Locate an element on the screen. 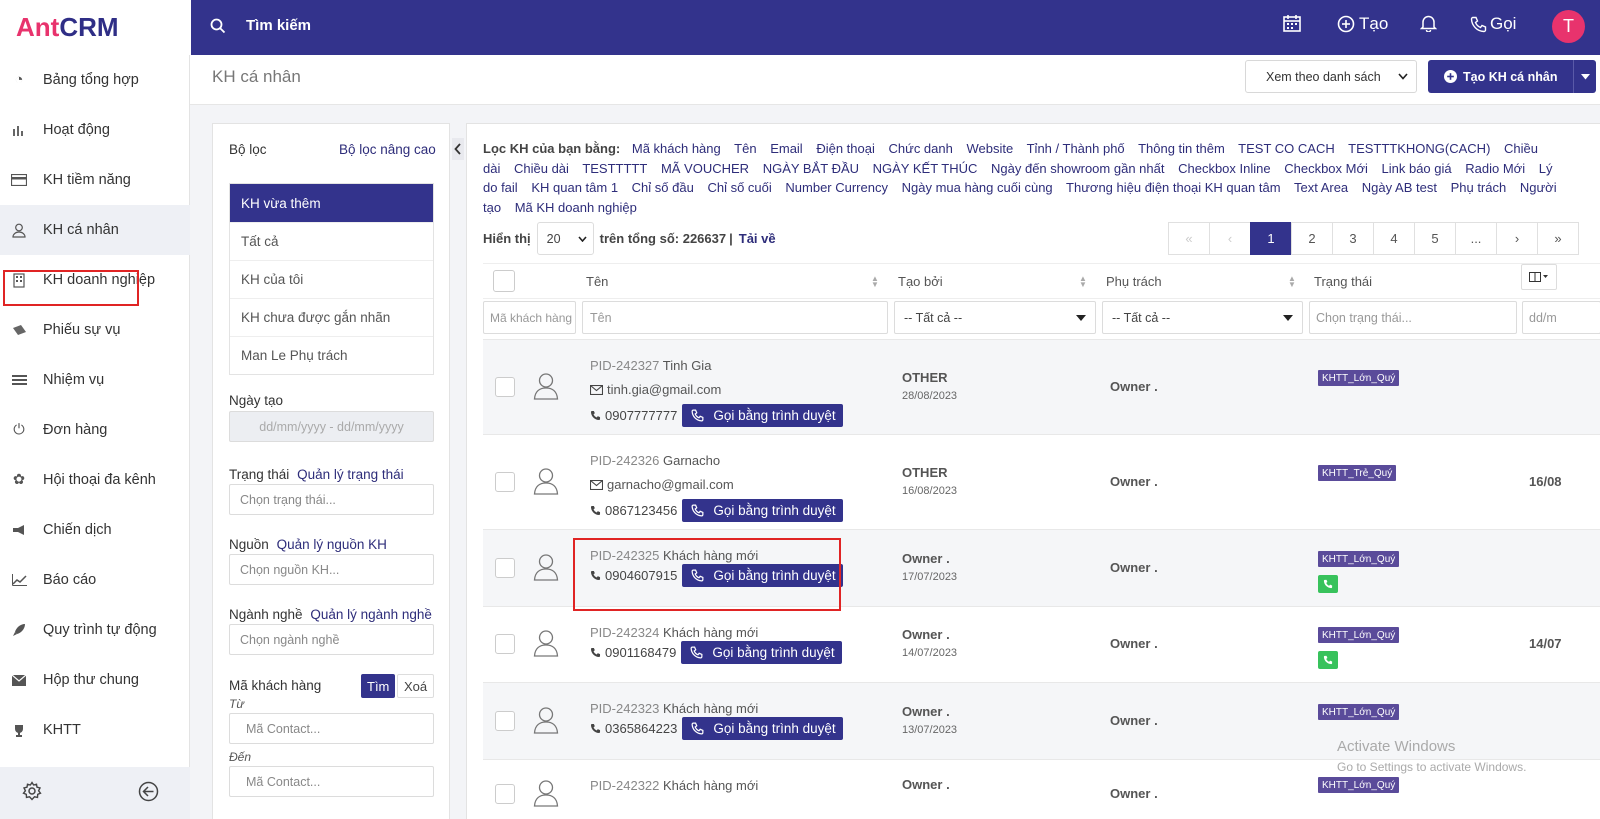 This screenshot has height=819, width=1600. create-individual-customer-button: Tạo KH cá nhân is located at coordinates (1512, 76).